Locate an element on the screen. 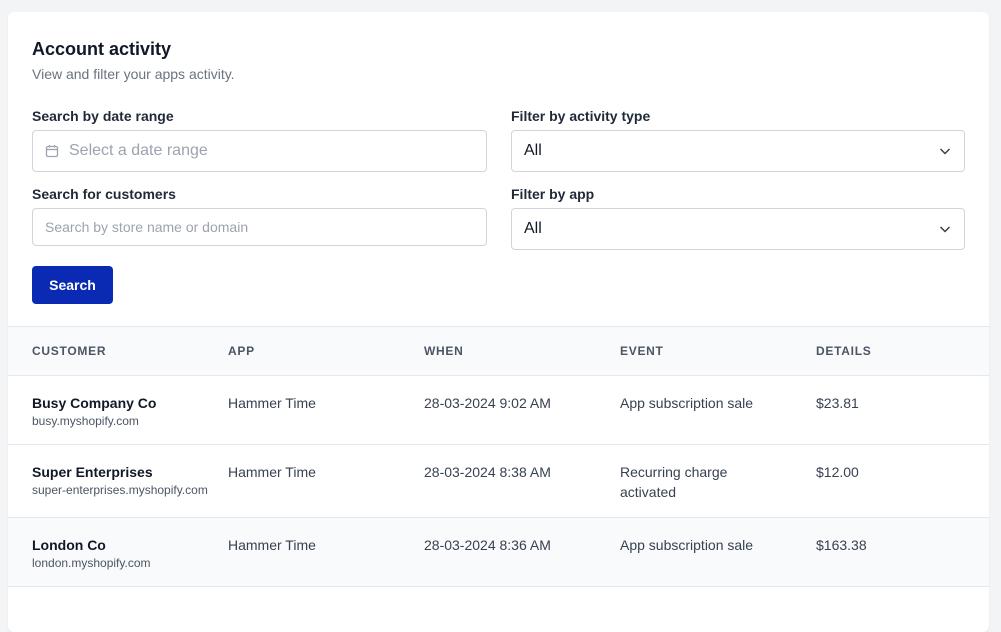 This screenshot has width=1001, height=632. date-range-field: Search by date range Select a date range is located at coordinates (259, 140).